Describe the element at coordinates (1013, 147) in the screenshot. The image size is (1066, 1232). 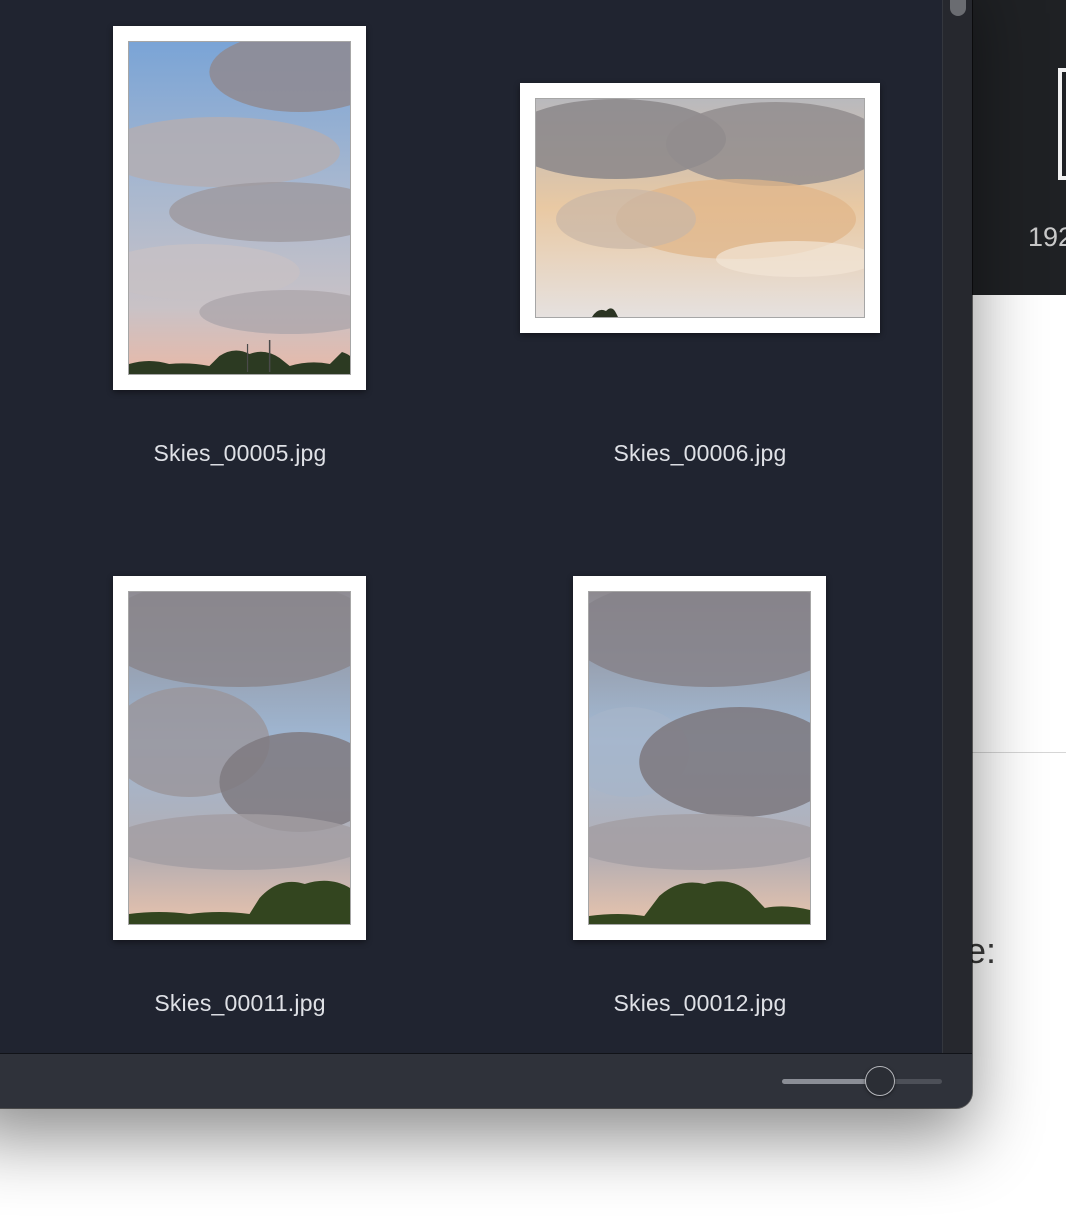
I see `background-app-header: 192` at that location.